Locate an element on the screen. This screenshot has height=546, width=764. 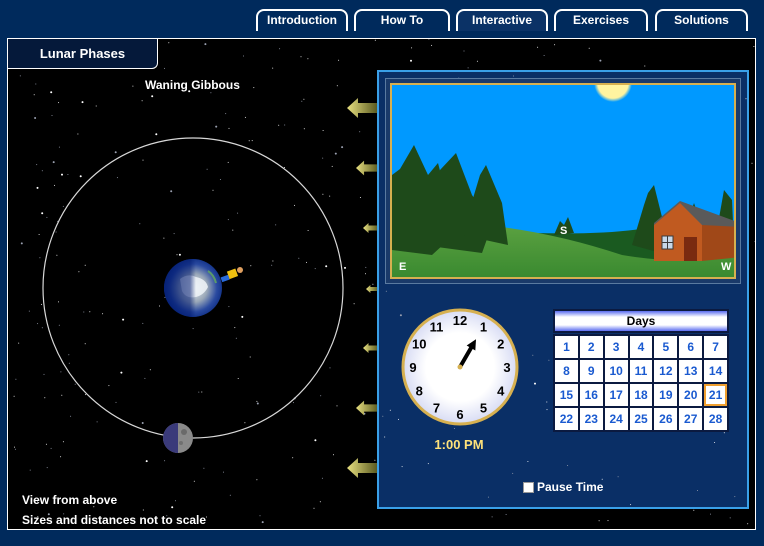
scale-caption: Sizes and distances not to scale is located at coordinates (114, 520).